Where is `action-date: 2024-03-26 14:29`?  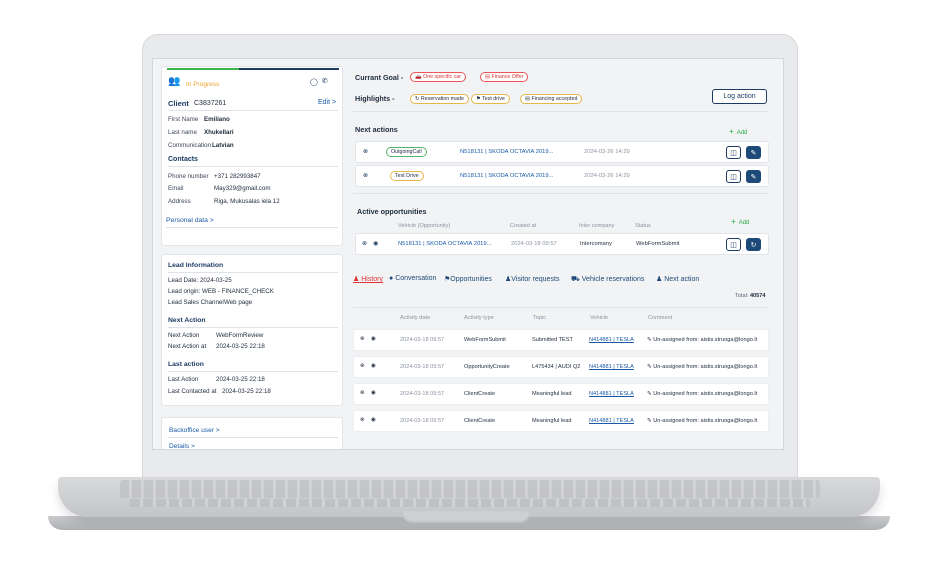 action-date: 2024-03-26 14:29 is located at coordinates (607, 152).